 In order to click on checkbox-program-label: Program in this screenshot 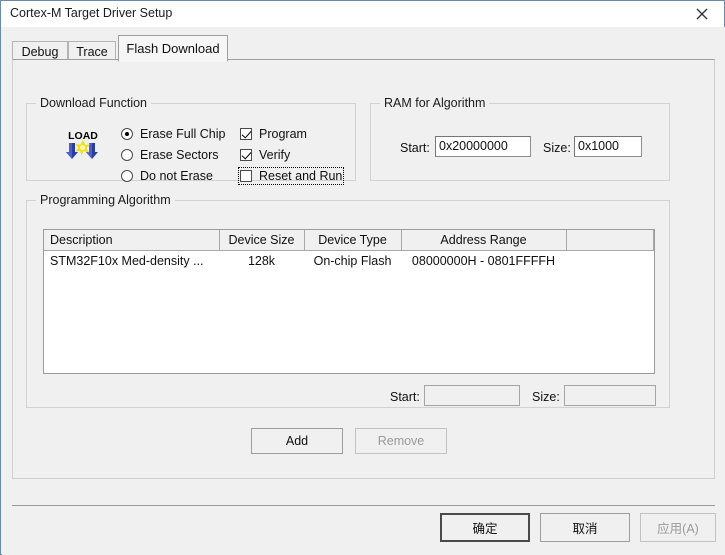, I will do `click(283, 134)`.